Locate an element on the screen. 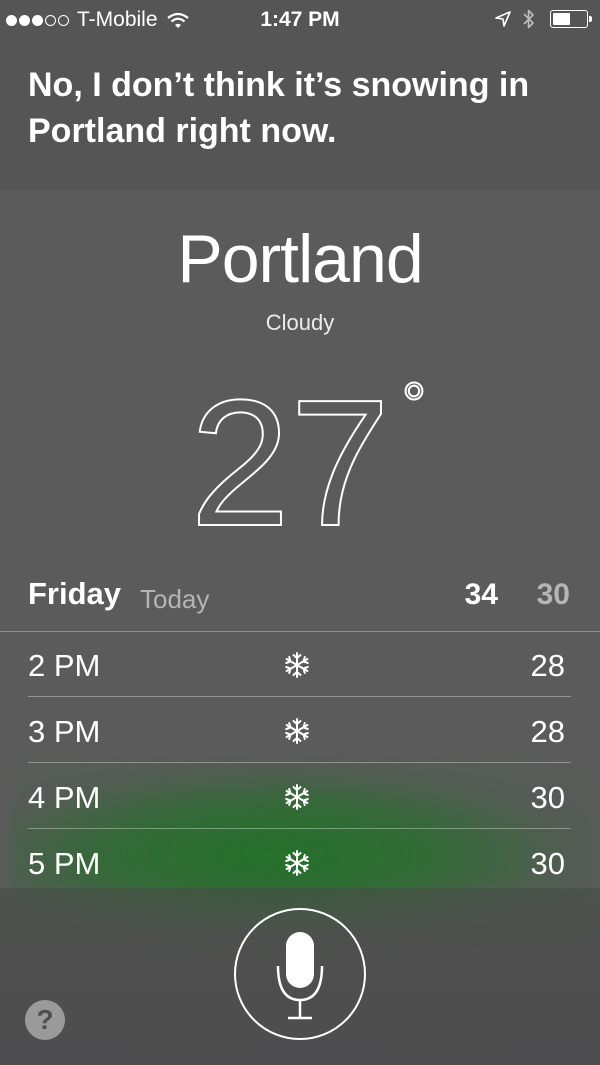  hour-time: 3 PM is located at coordinates (64, 731).